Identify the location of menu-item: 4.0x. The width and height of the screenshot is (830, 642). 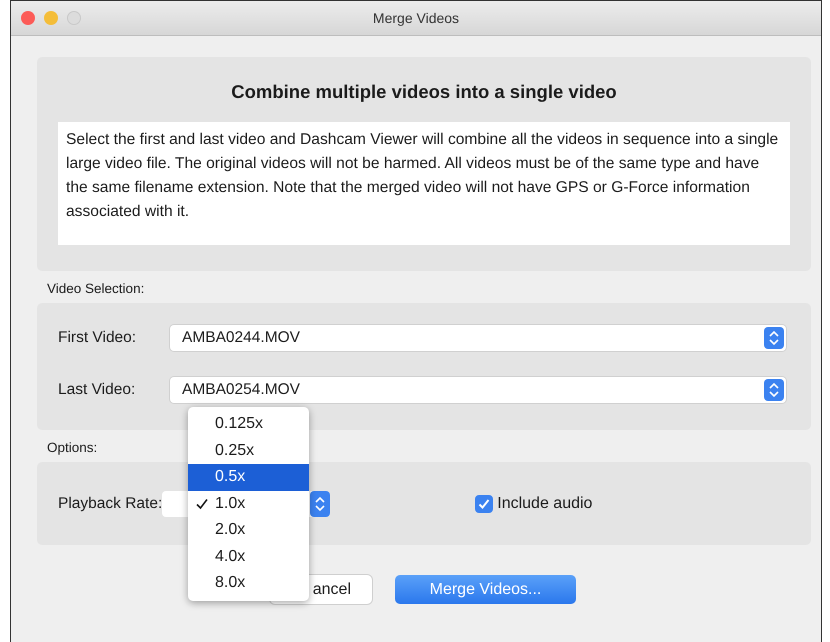
(248, 557).